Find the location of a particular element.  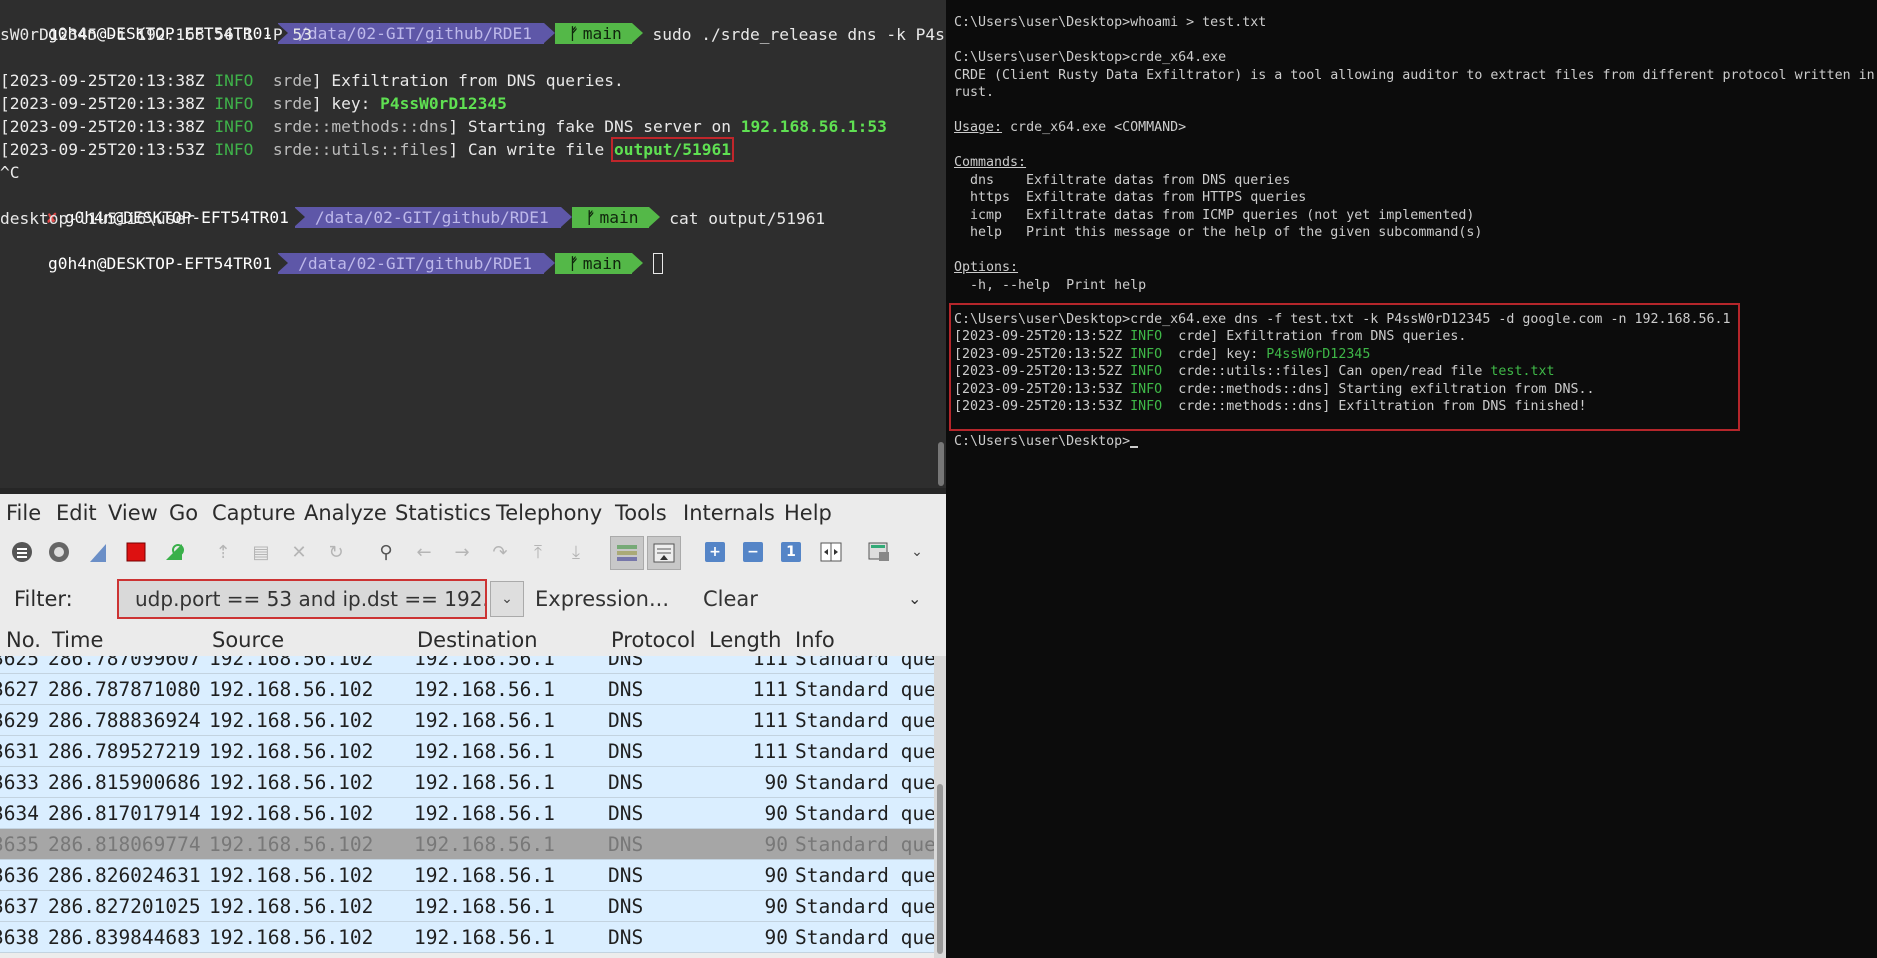

menu-edit: Edit is located at coordinates (76, 513).